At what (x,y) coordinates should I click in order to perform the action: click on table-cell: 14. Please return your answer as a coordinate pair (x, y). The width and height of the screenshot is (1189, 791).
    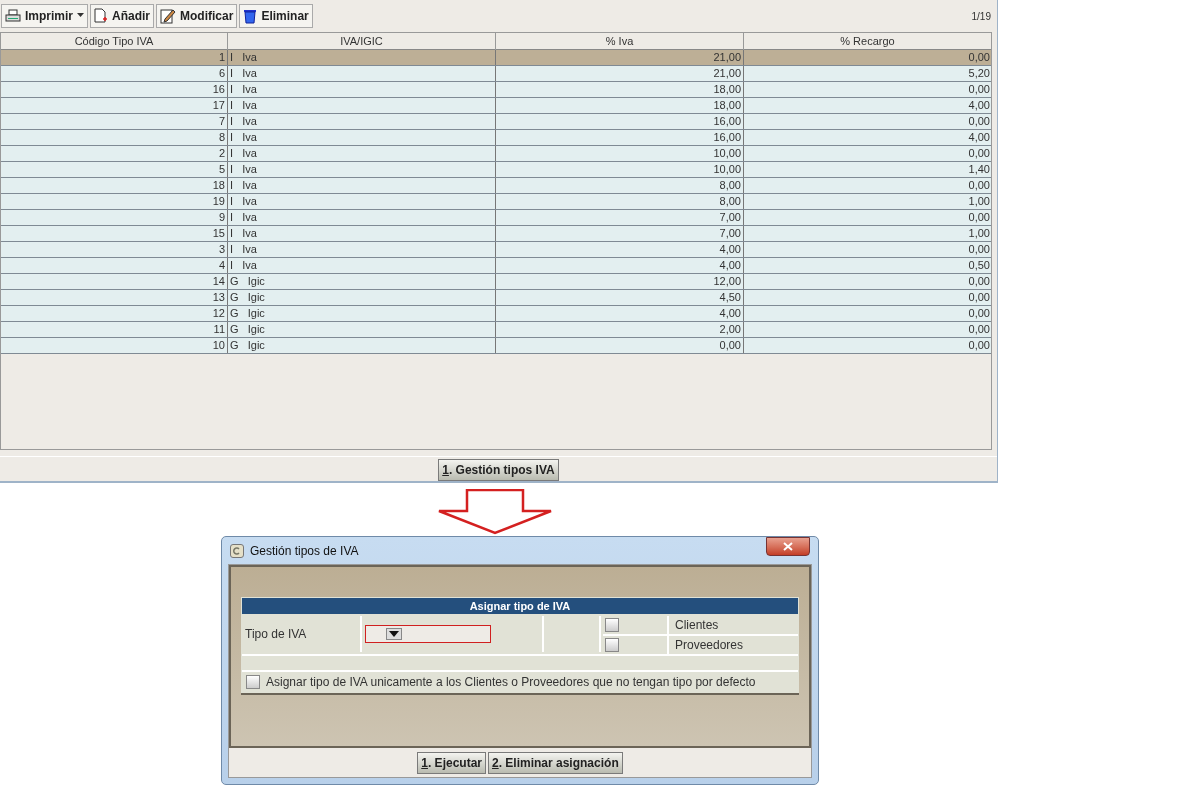
    Looking at the image, I should click on (114, 281).